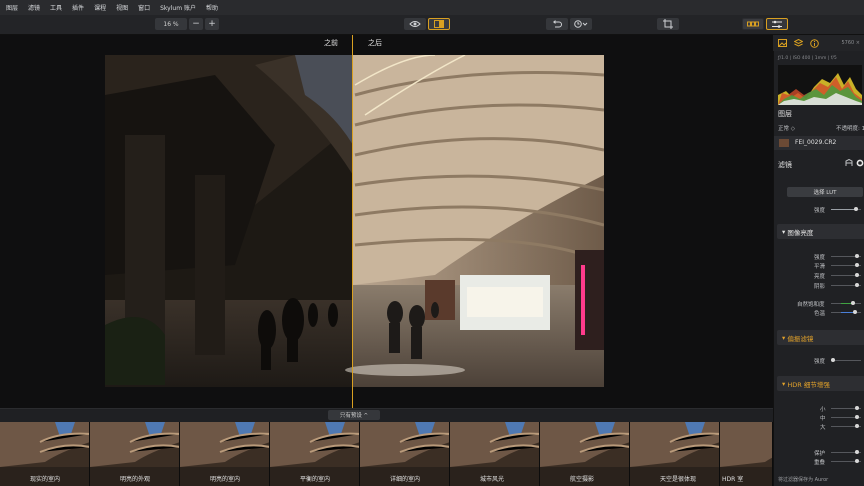 The width and height of the screenshot is (864, 486). Describe the element at coordinates (820, 463) in the screenshot. I see `slider-label: 重叠` at that location.